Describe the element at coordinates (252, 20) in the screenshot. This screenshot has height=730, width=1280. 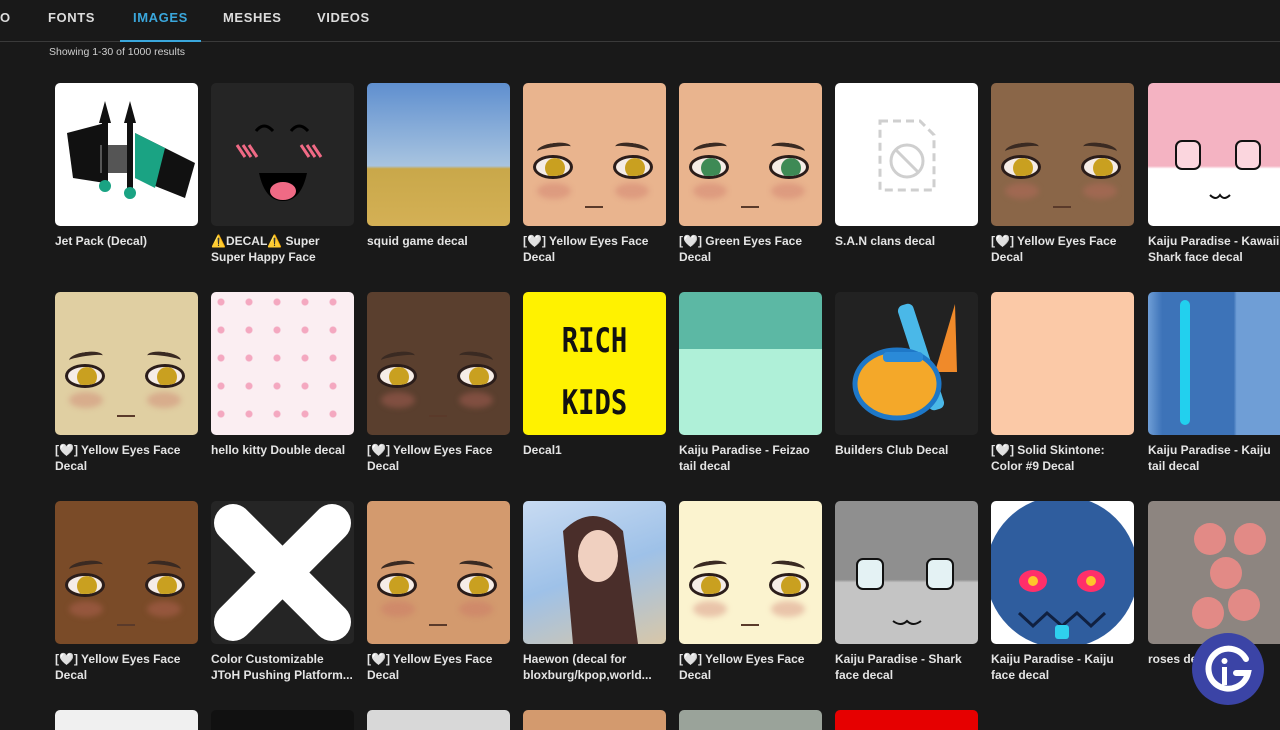
I see `tab-meshes: MESHES` at that location.